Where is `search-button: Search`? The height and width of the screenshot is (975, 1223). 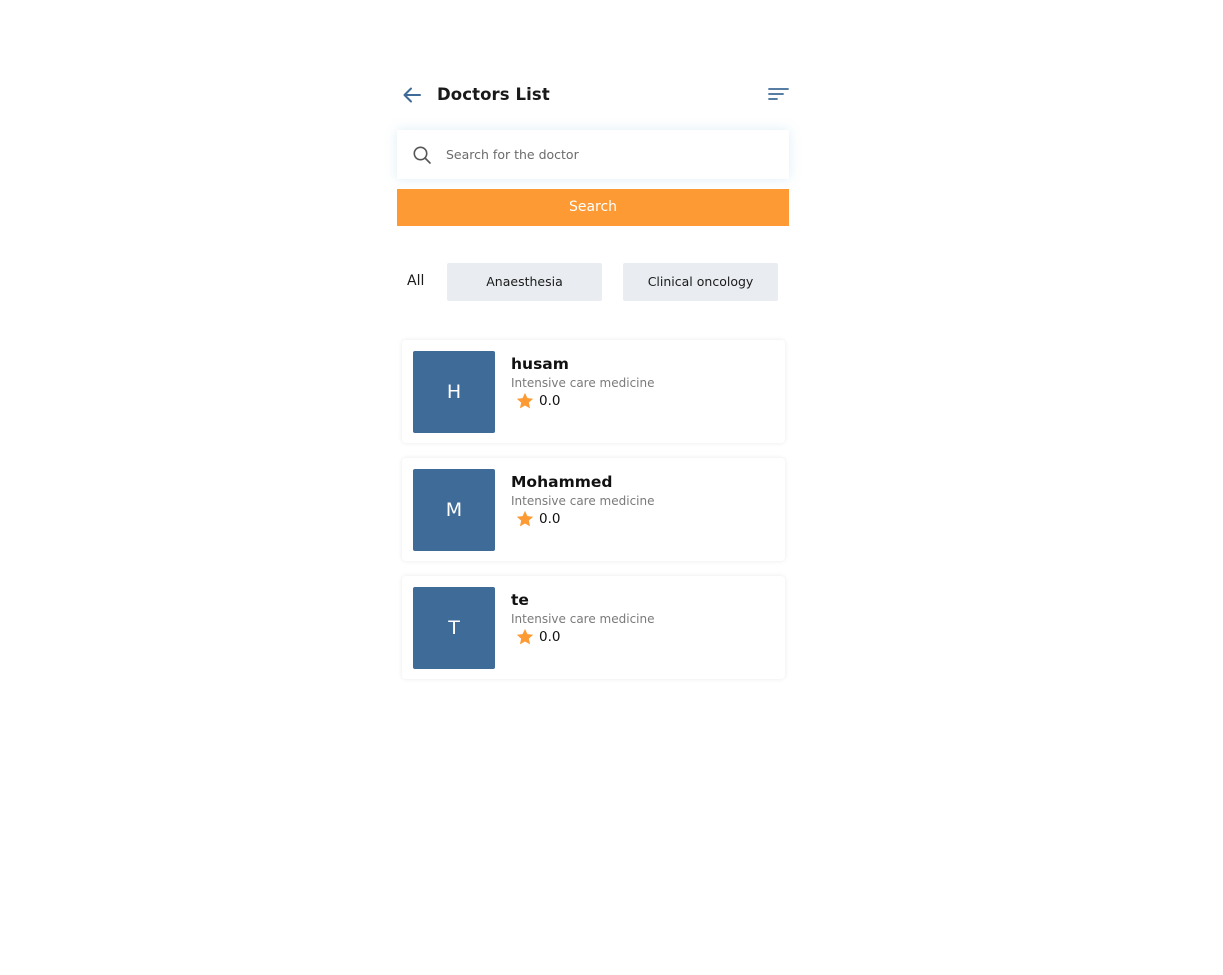
search-button: Search is located at coordinates (593, 207).